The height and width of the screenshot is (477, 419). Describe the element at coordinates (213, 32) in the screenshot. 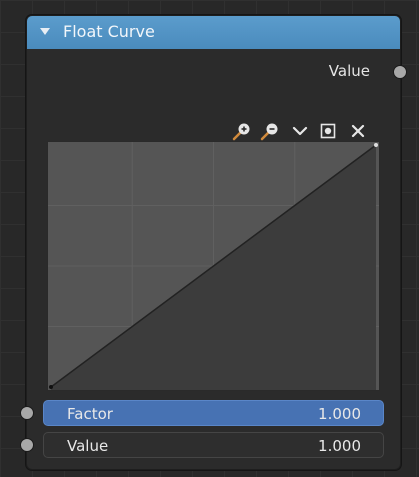

I see `node-header: Float Curve` at that location.